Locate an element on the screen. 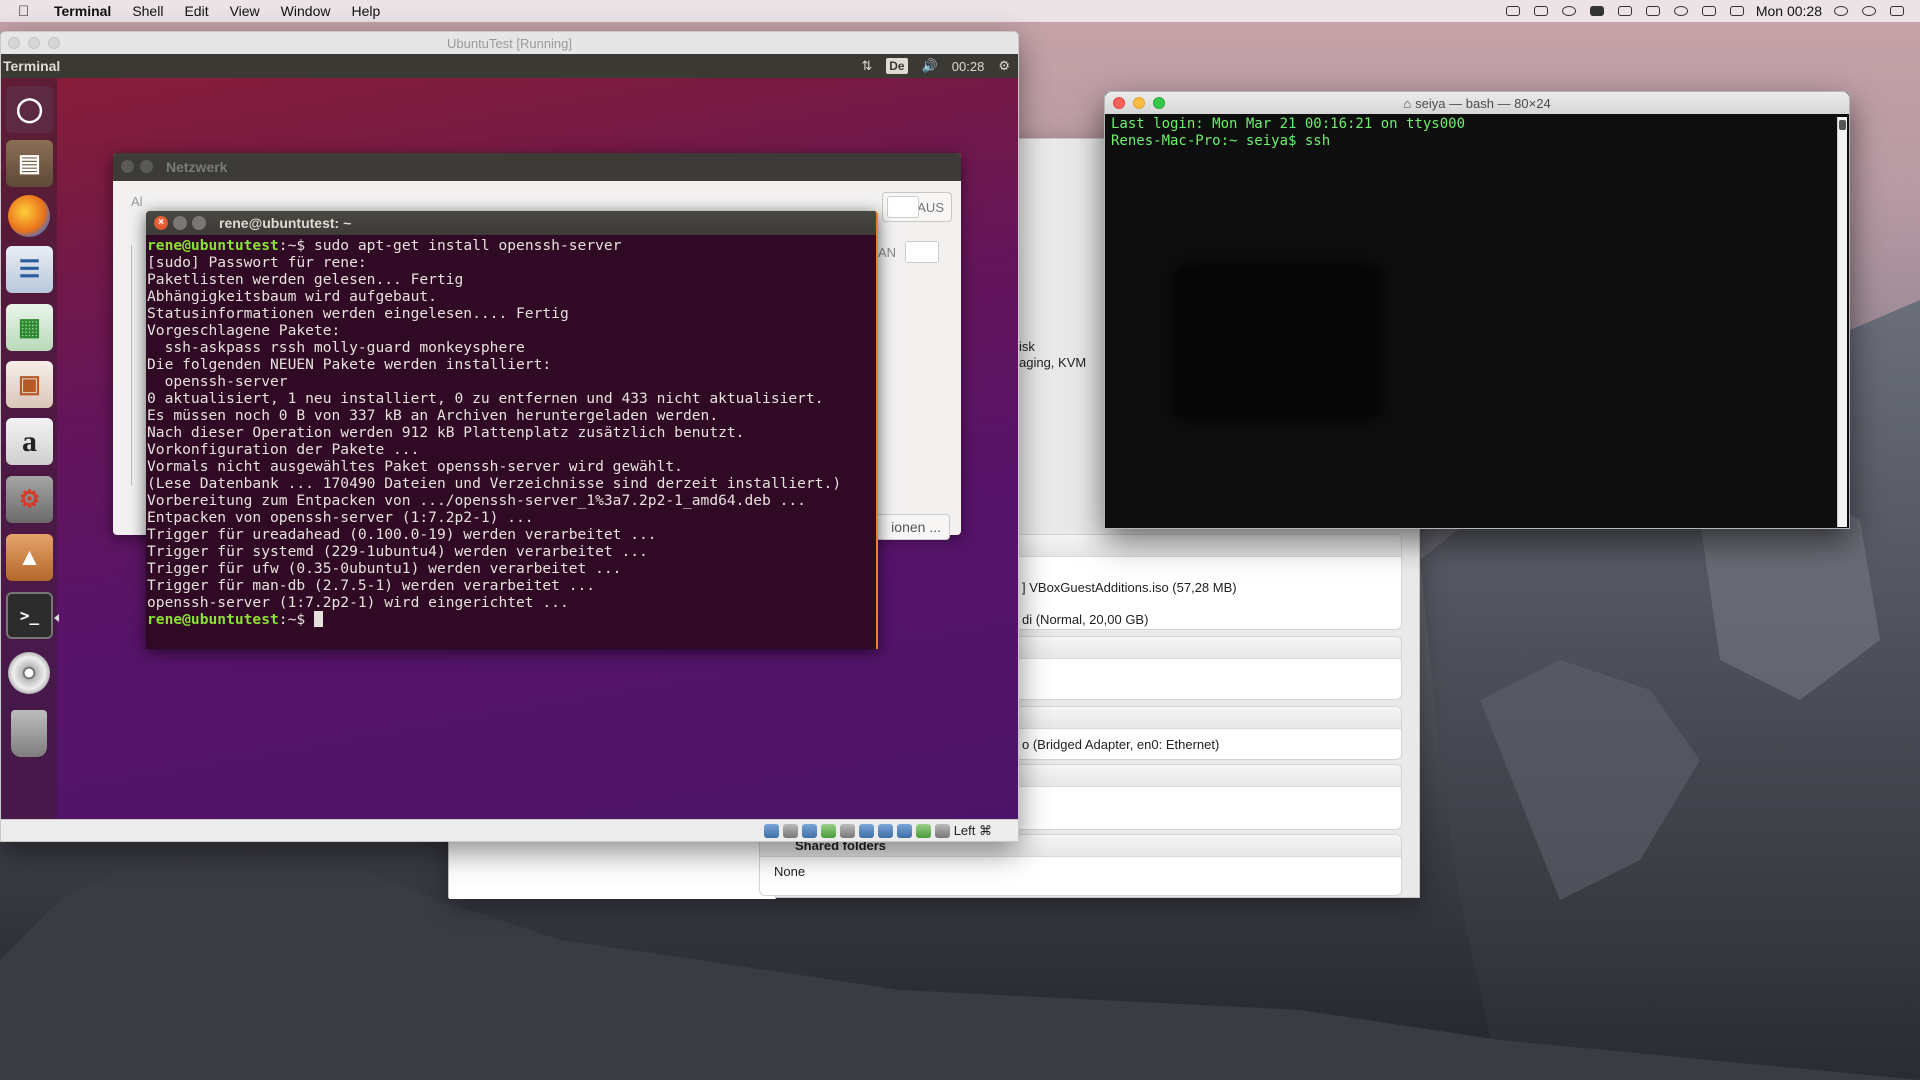 Image resolution: width=1920 pixels, height=1080 pixels. spotlight-icon is located at coordinates (1869, 11).